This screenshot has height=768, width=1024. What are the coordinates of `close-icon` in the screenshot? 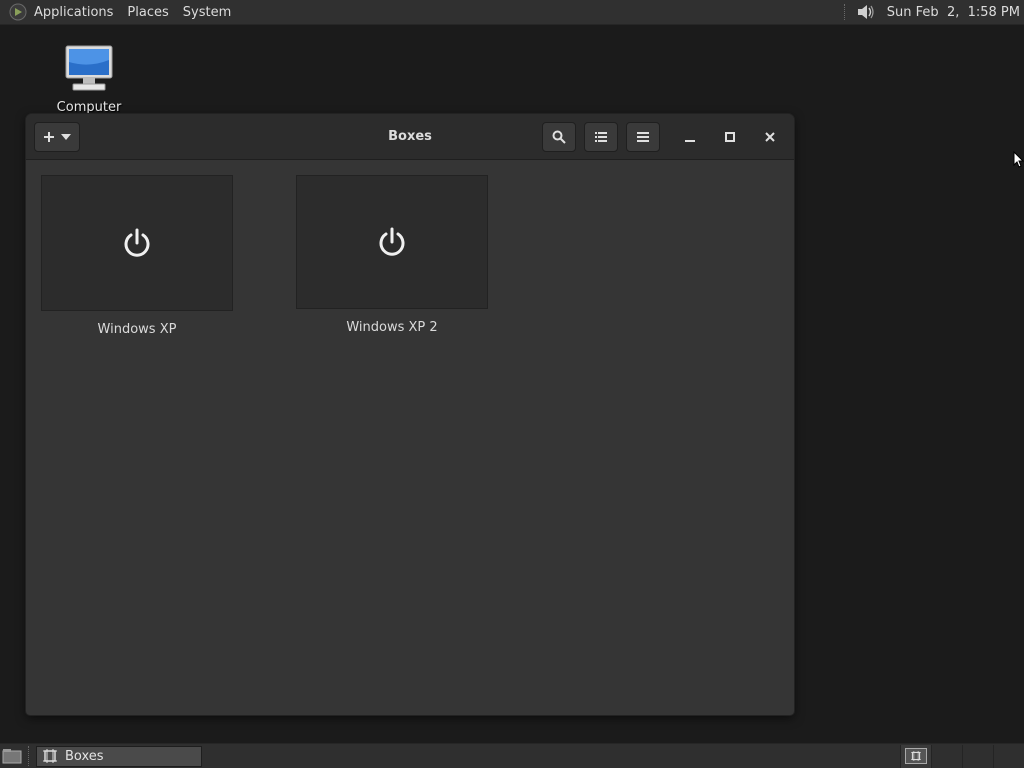 It's located at (770, 137).